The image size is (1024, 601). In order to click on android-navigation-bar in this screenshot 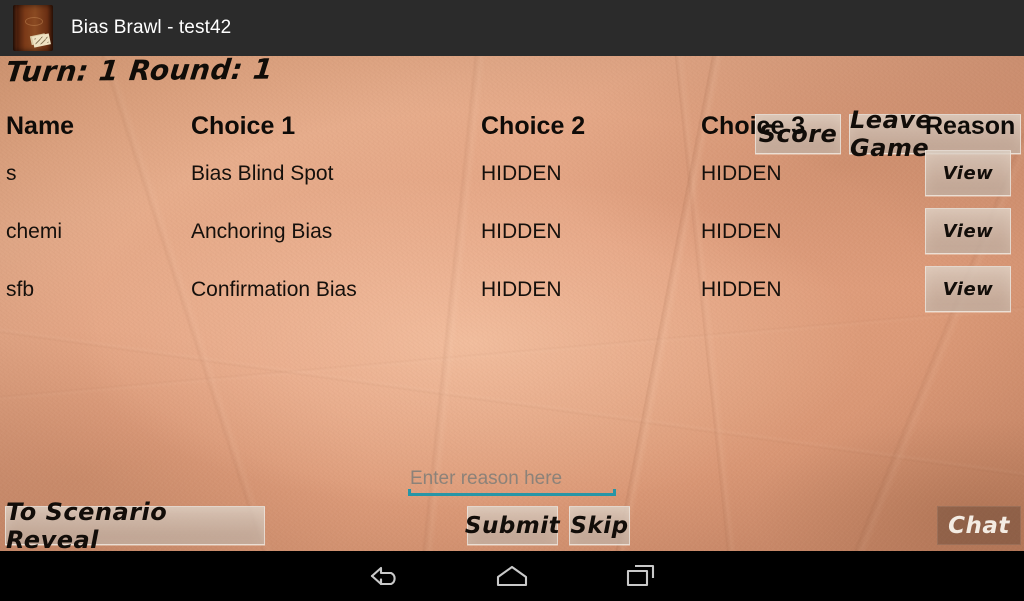, I will do `click(512, 576)`.